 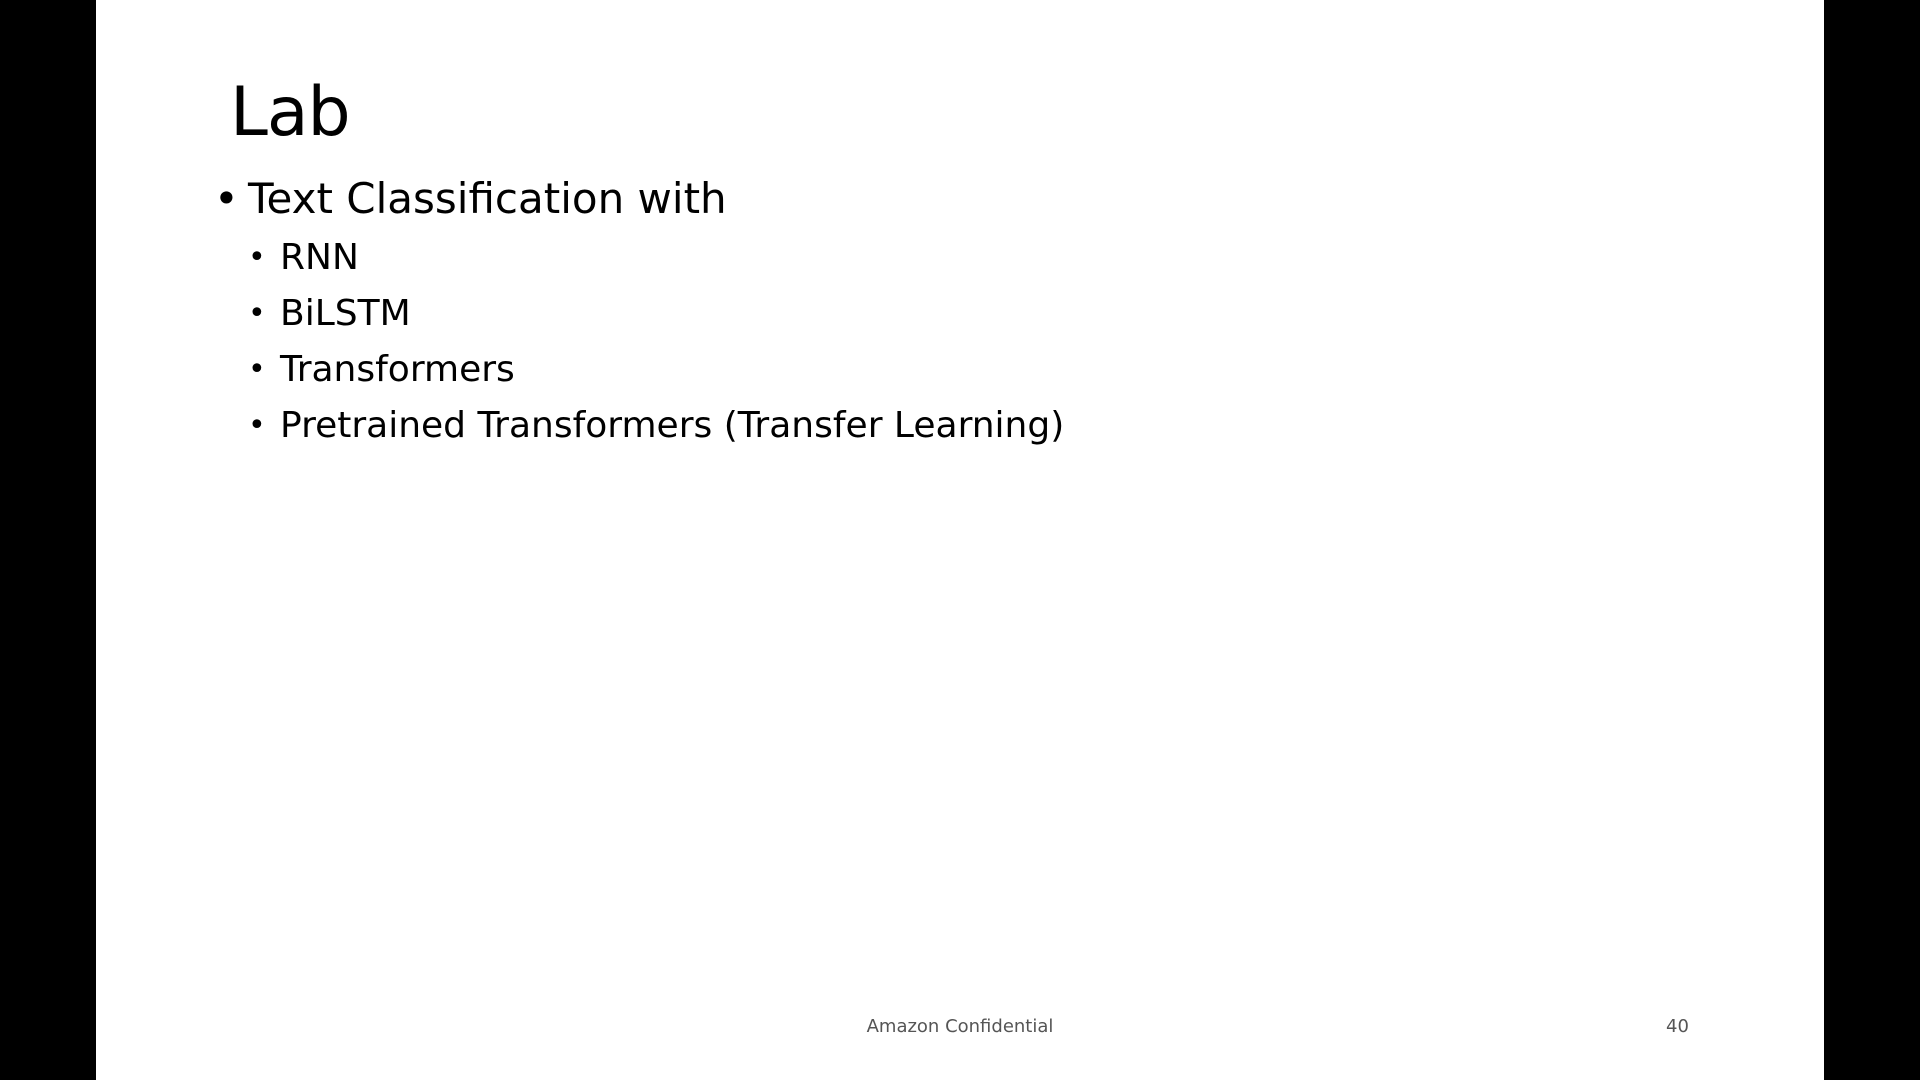 What do you see at coordinates (319, 257) in the screenshot?
I see `sub-bullet-text: RNN` at bounding box center [319, 257].